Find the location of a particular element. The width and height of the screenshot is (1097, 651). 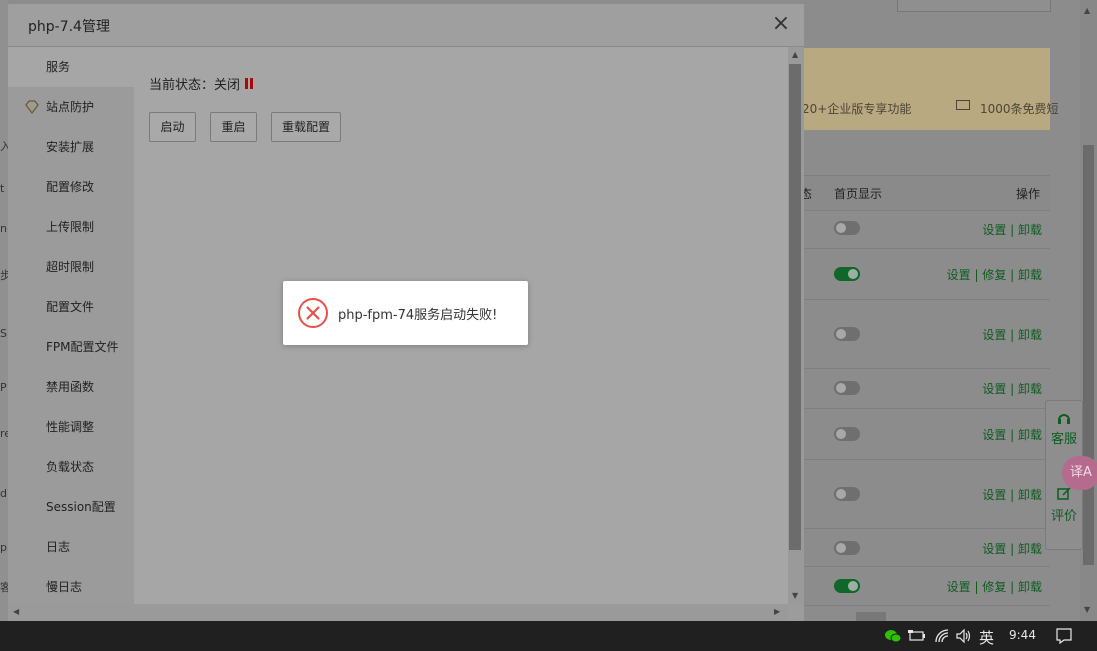

nav-label: 安装扩展 is located at coordinates (70, 147).